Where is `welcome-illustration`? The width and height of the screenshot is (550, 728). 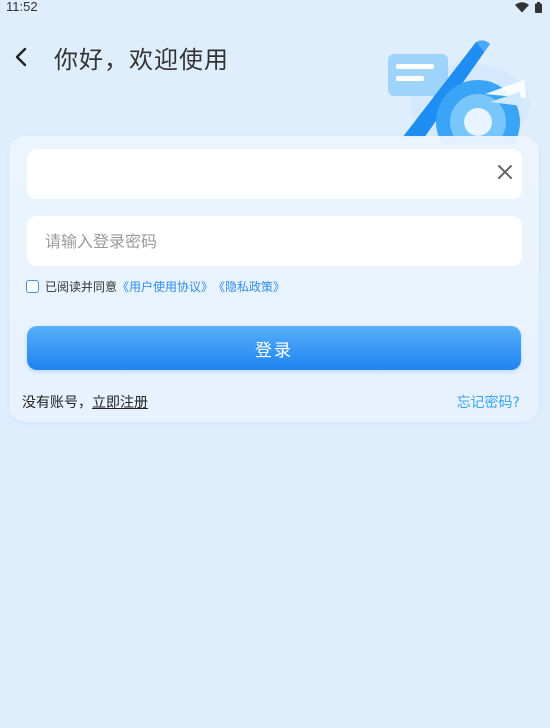
welcome-illustration is located at coordinates (455, 99).